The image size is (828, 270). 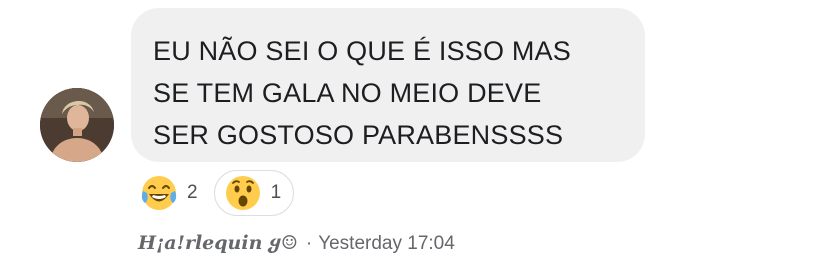 What do you see at coordinates (276, 192) in the screenshot?
I see `reaction-count: 1` at bounding box center [276, 192].